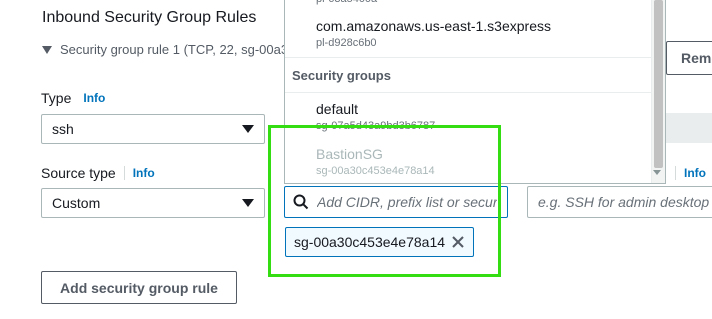 Image resolution: width=712 pixels, height=319 pixels. What do you see at coordinates (624, 202) in the screenshot?
I see `description-input` at bounding box center [624, 202].